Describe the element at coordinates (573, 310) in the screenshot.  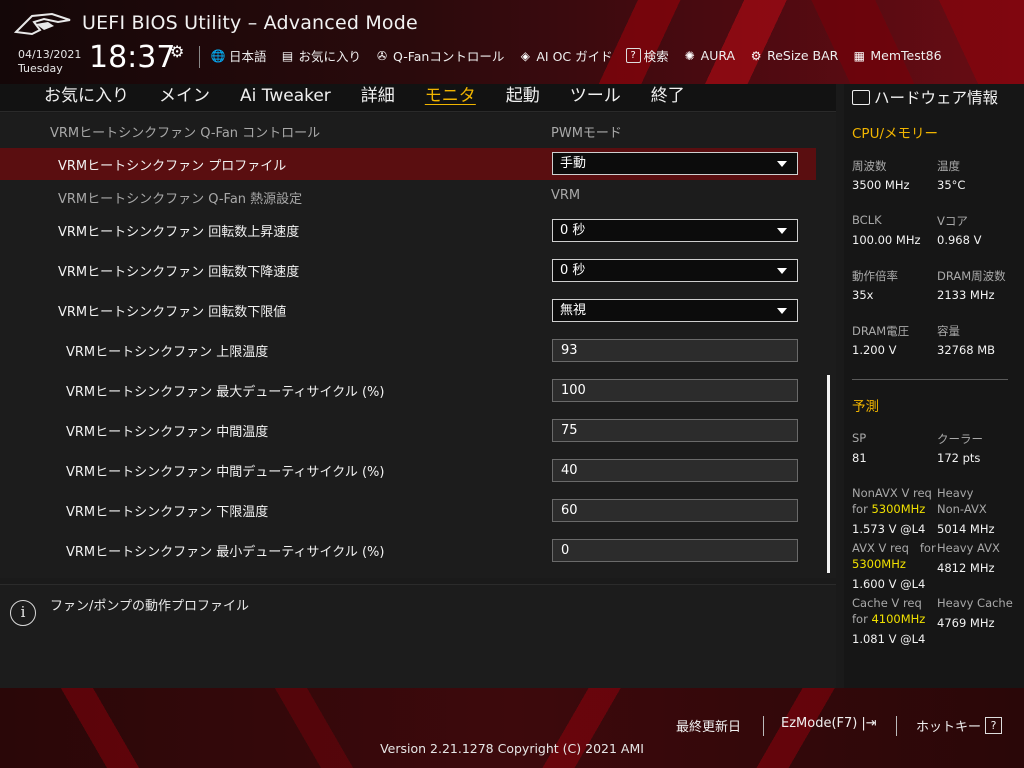
I see `select-value: 無視` at that location.